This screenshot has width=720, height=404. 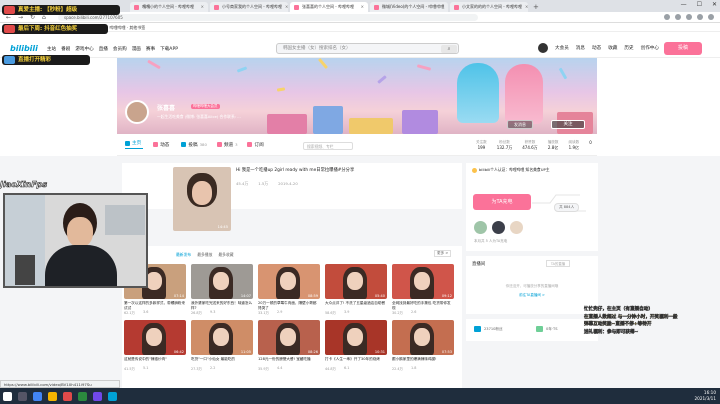 I want to click on nav-item: 下载APP, so click(x=169, y=49).